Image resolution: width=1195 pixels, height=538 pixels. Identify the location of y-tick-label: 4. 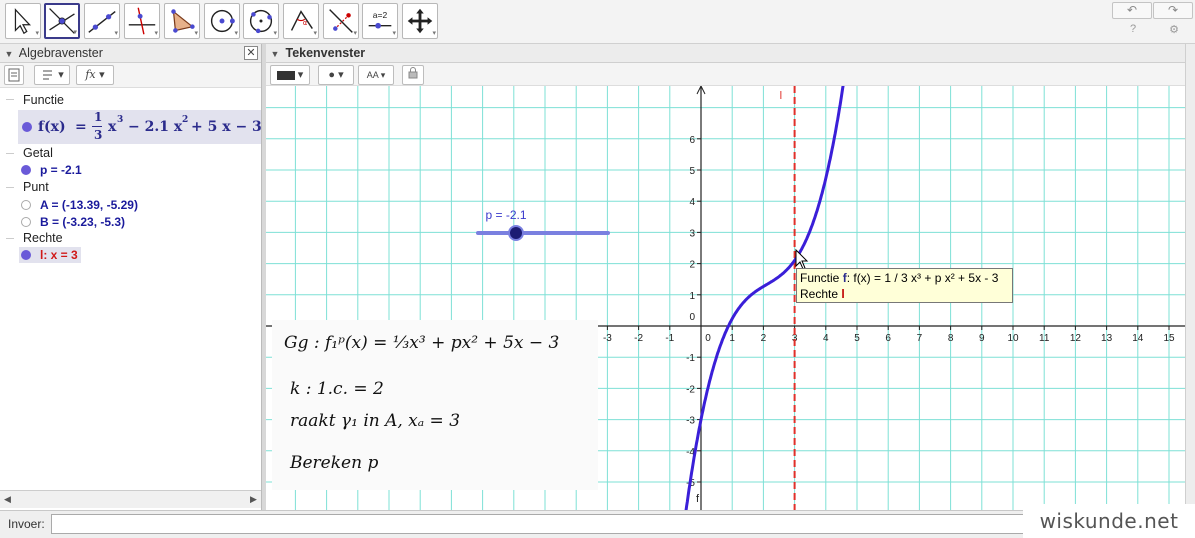
(692, 202).